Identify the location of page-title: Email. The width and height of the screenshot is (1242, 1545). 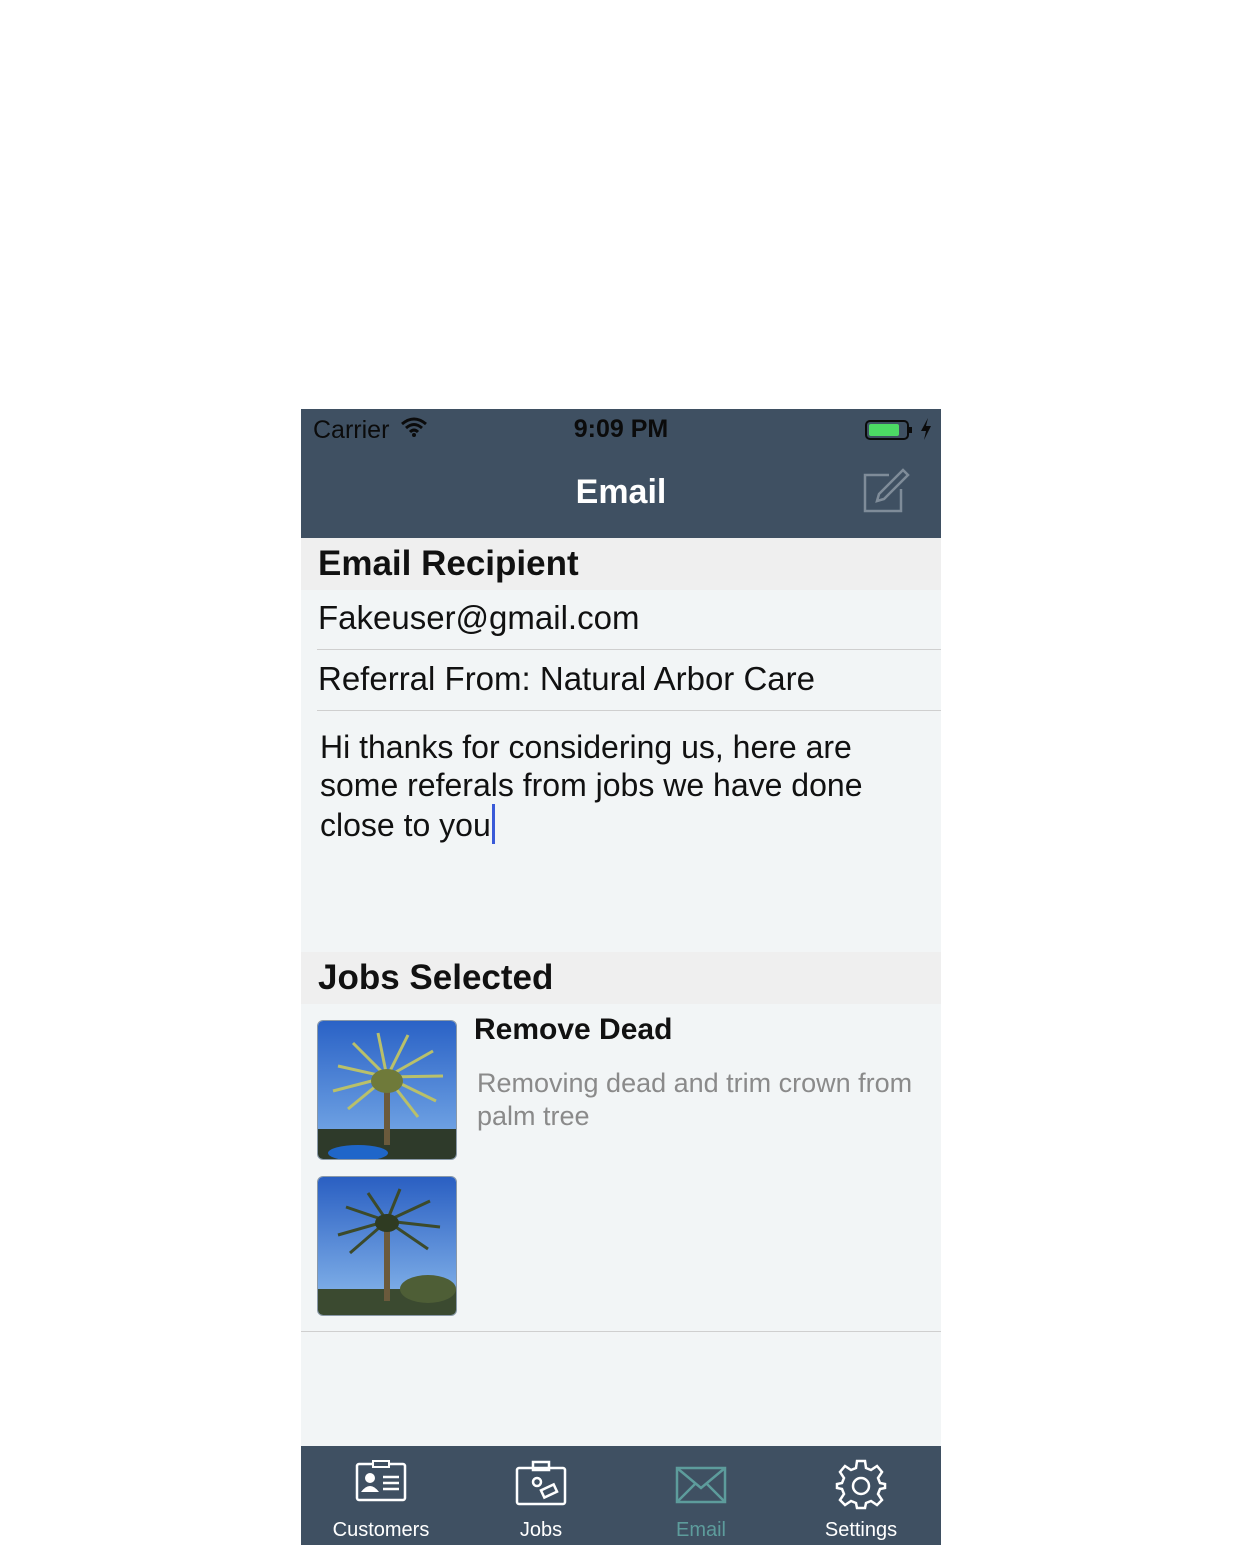
(621, 492).